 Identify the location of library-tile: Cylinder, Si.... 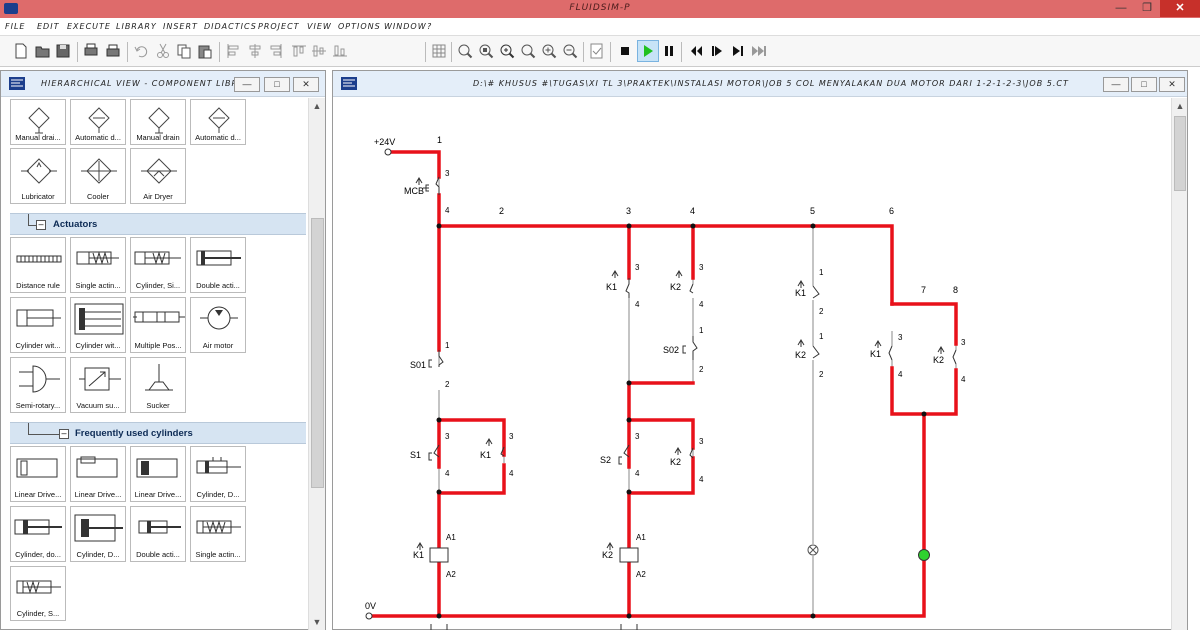
(158, 265).